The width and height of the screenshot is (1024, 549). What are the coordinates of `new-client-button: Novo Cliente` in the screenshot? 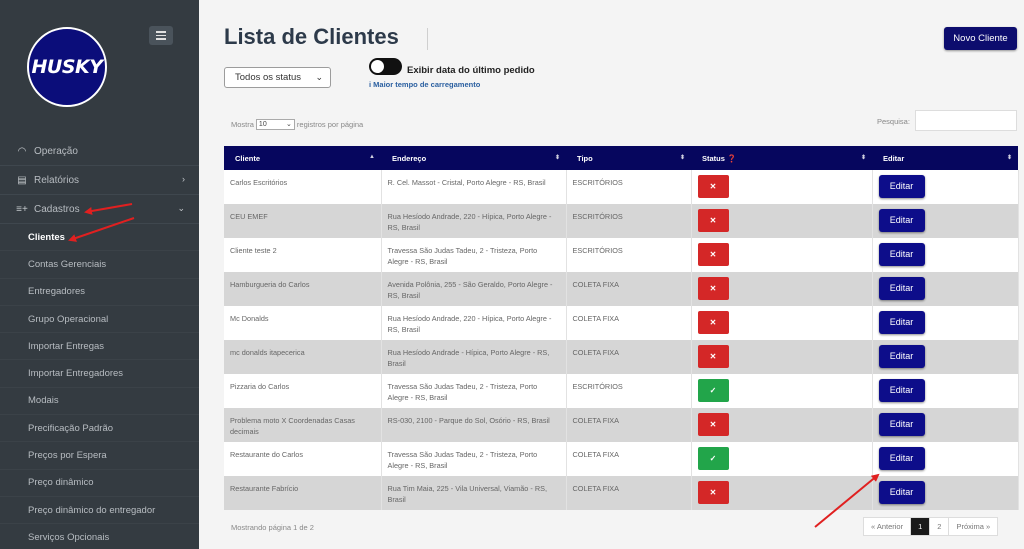 It's located at (980, 38).